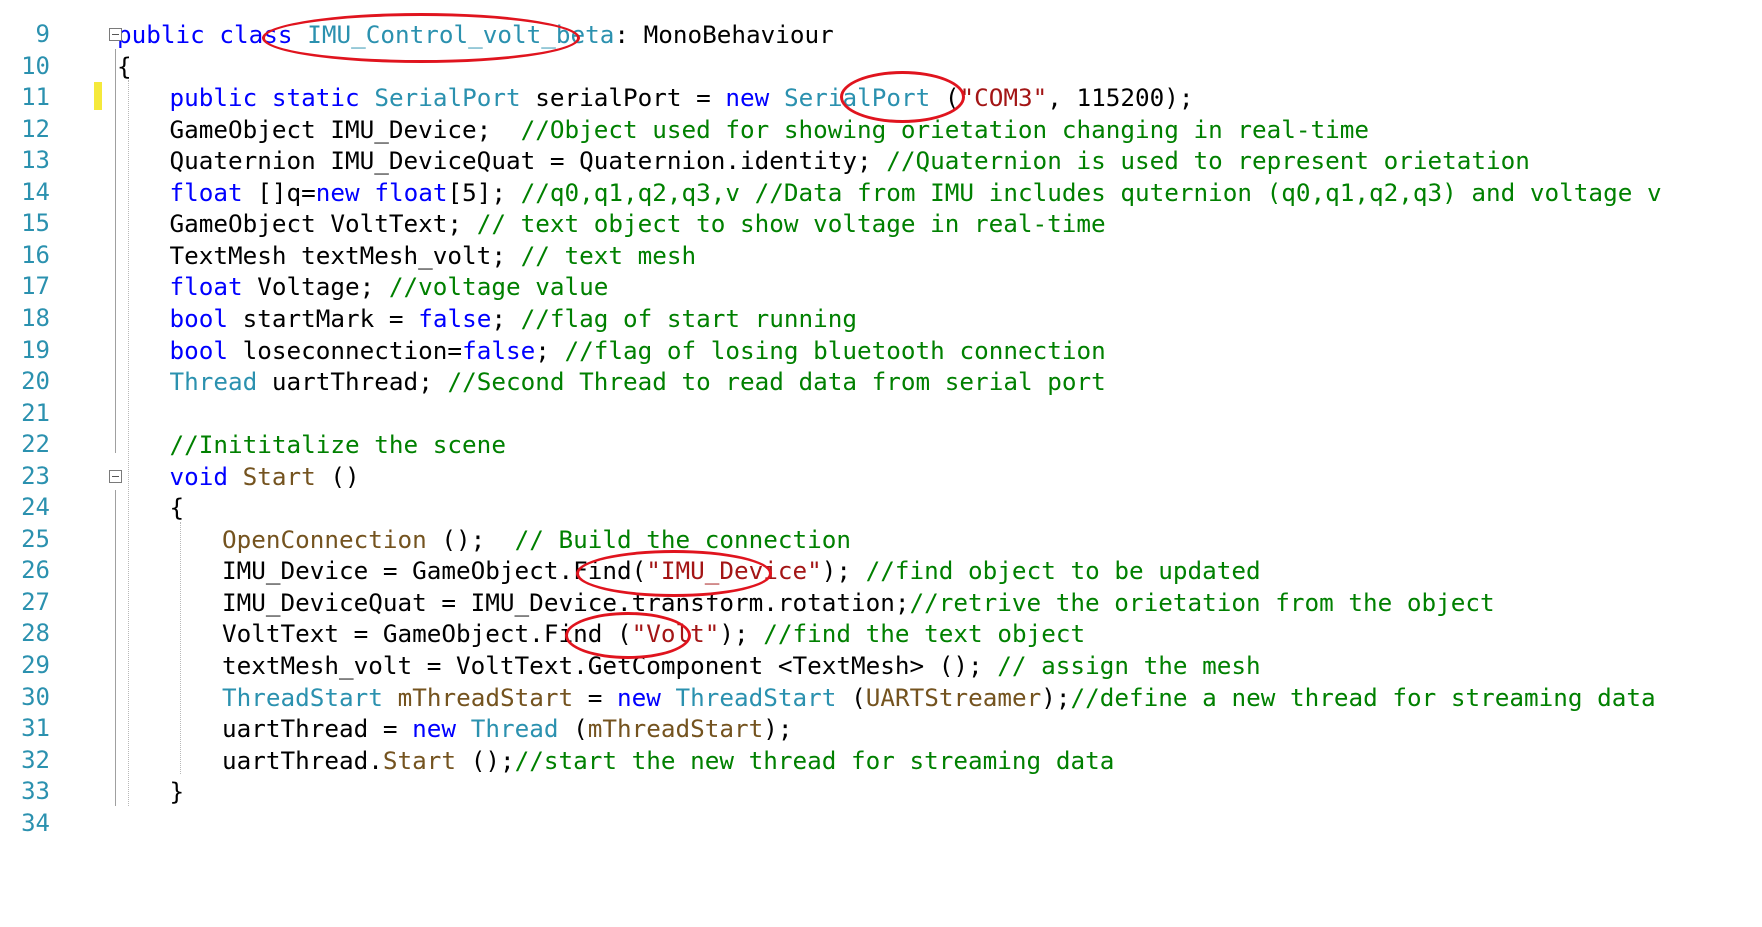 The width and height of the screenshot is (1762, 927). I want to click on token-comment: //flag of start running, so click(689, 318).